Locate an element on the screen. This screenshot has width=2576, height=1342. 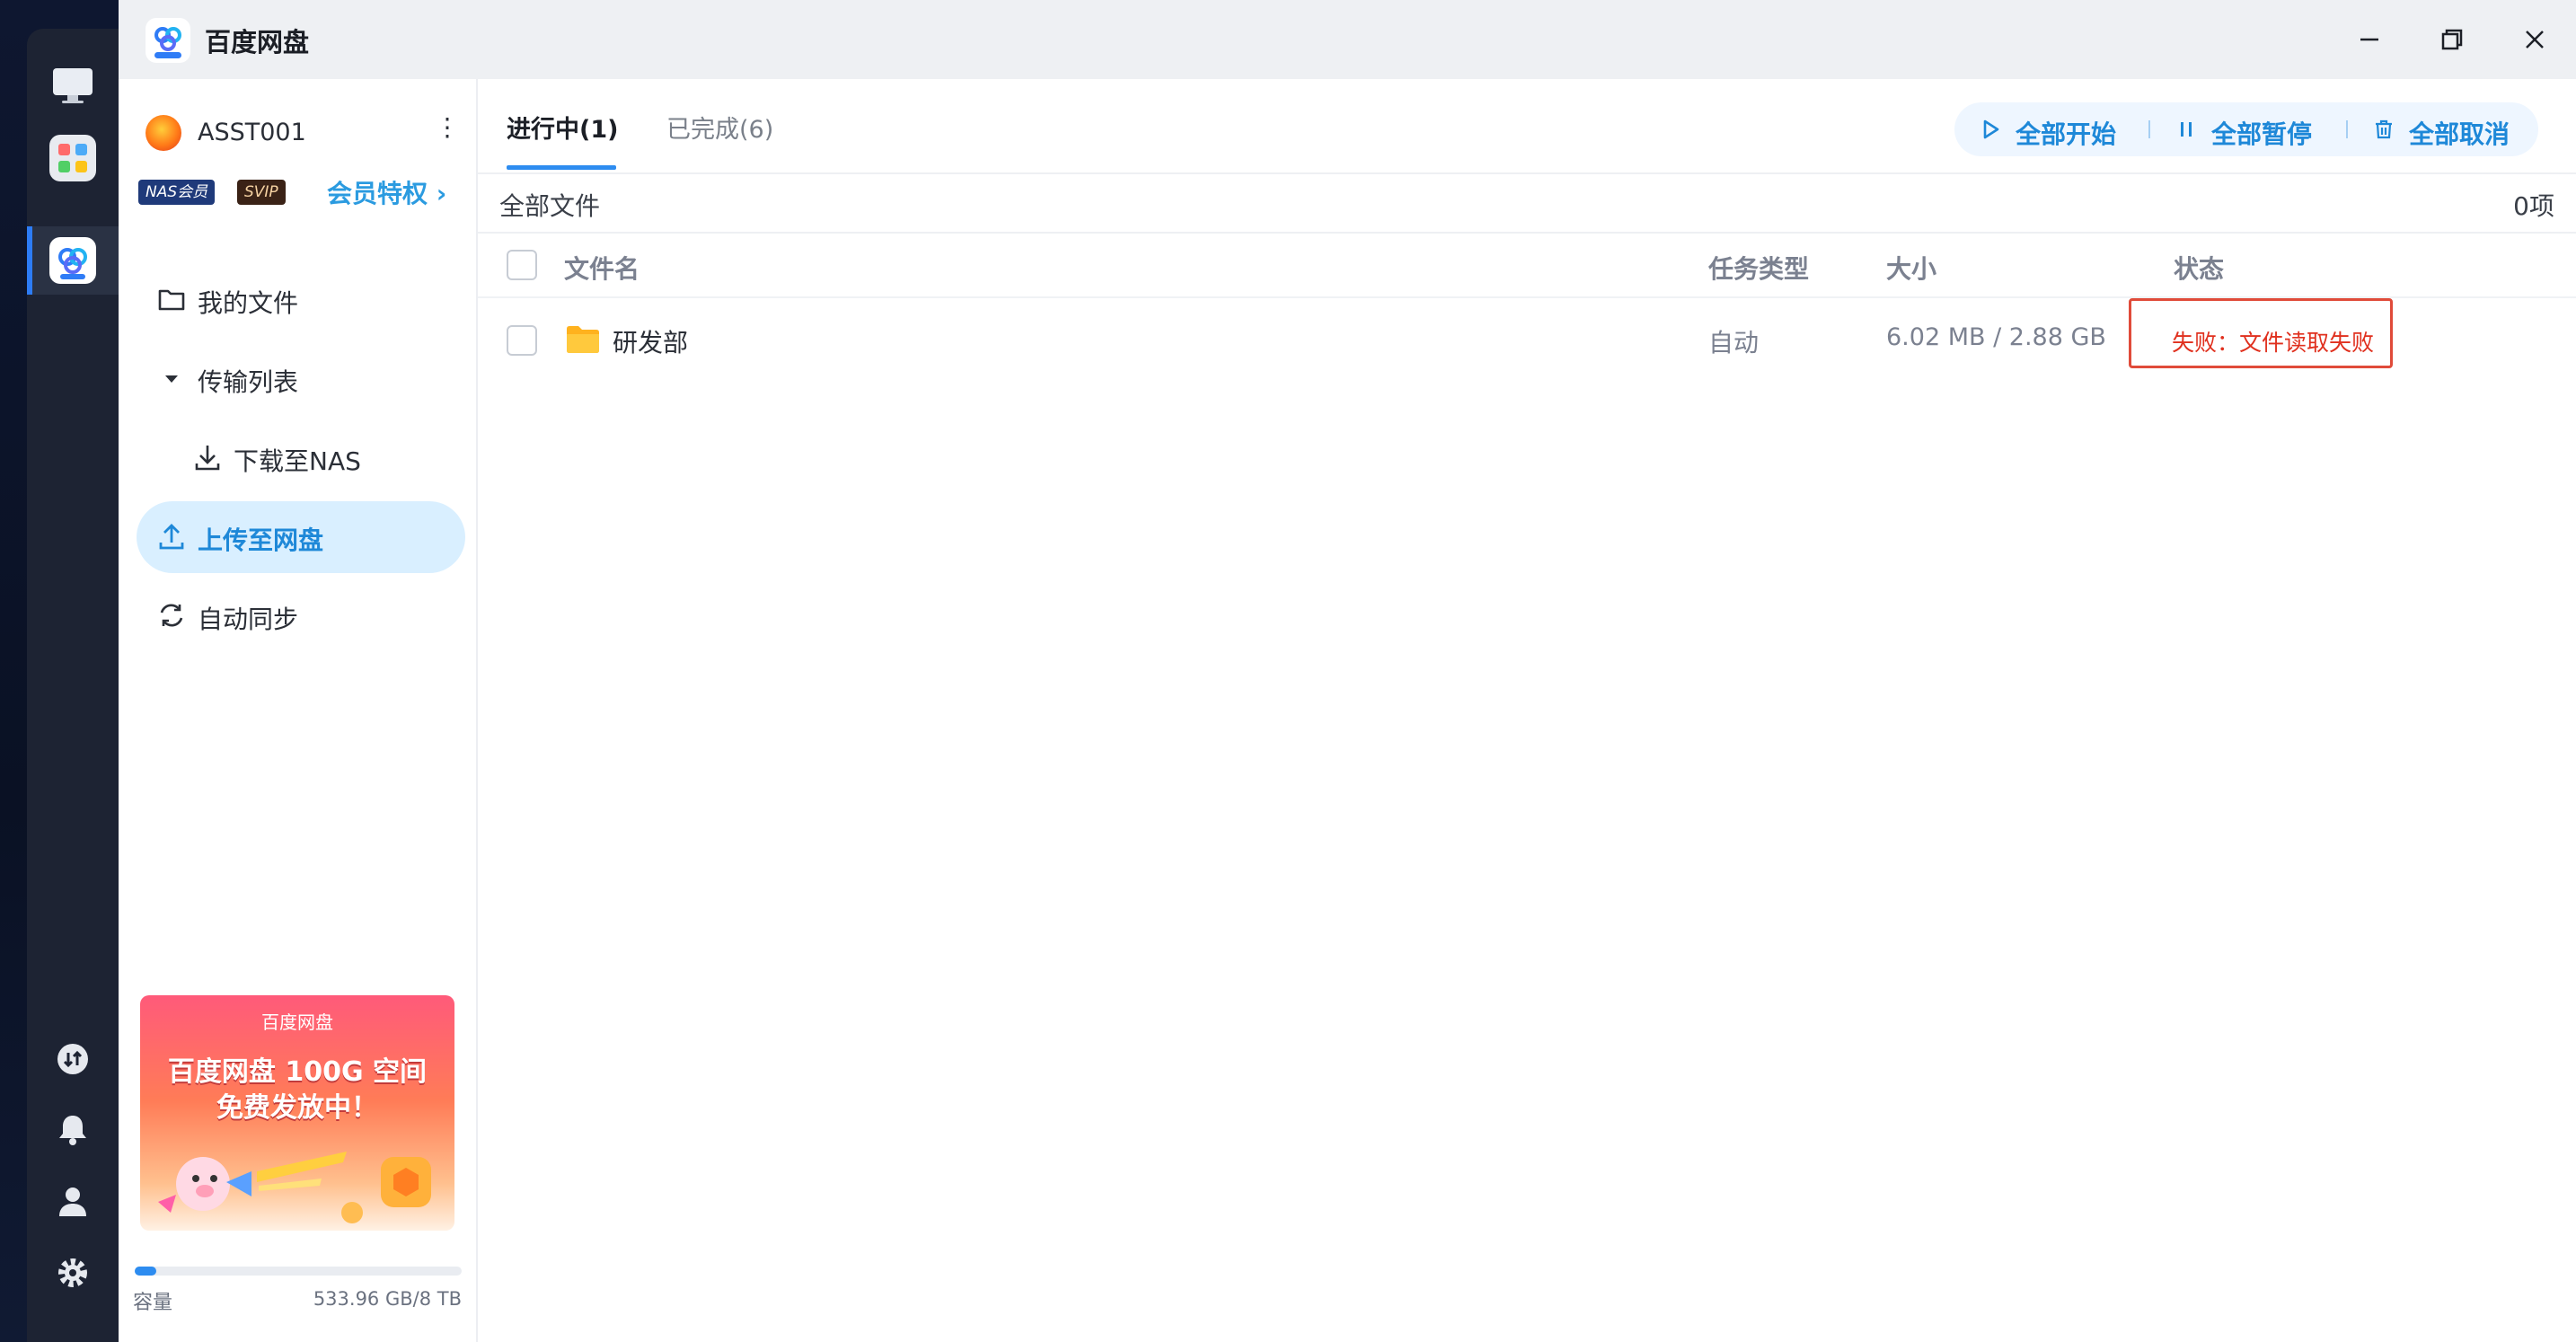
monitor-icon is located at coordinates (72, 84).